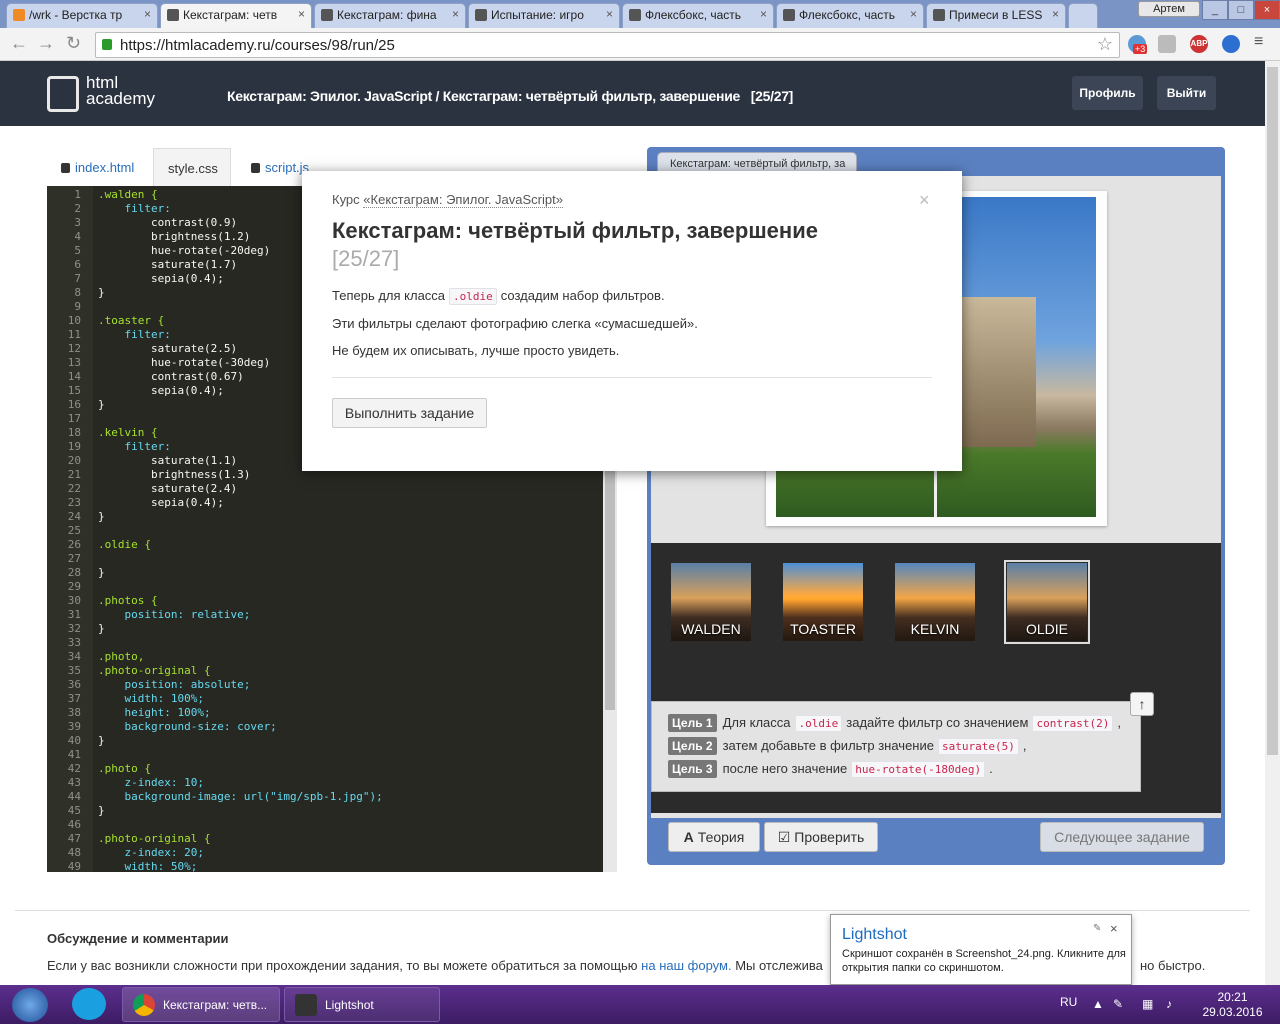 Image resolution: width=1280 pixels, height=1024 pixels. I want to click on minimize-icon: _, so click(1215, 10).